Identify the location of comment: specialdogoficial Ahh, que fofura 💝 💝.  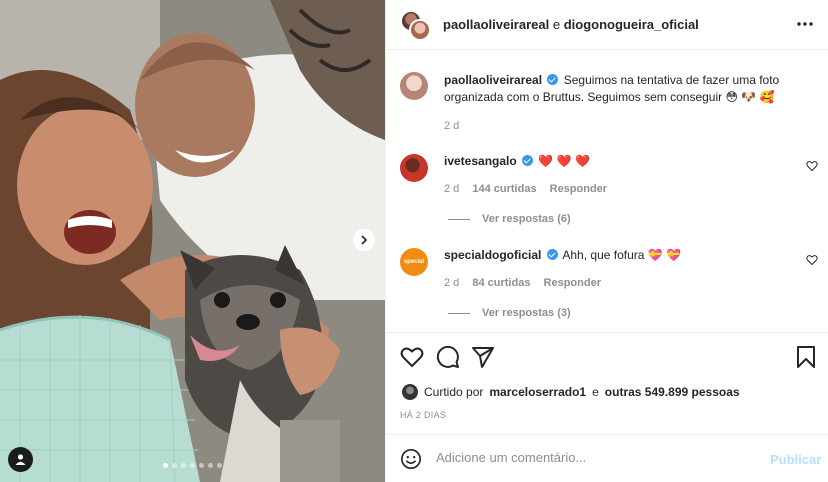
(562, 255).